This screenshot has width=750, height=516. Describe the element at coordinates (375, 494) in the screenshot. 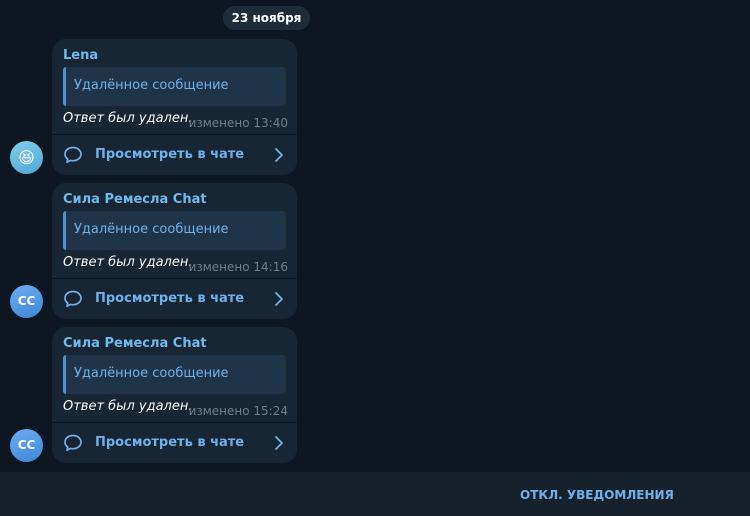

I see `bottom-bar: ОТКЛ. УВЕДОМЛЕНИЯ` at that location.